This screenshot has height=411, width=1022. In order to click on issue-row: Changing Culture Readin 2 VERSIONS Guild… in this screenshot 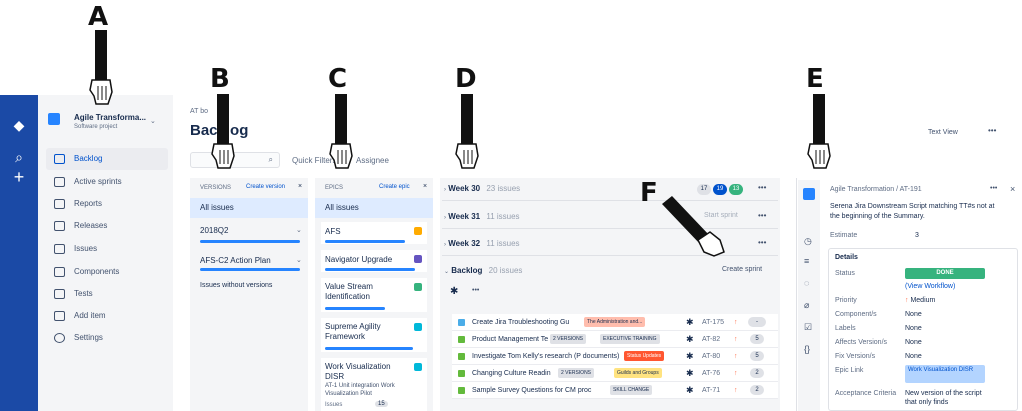, I will do `click(615, 373)`.